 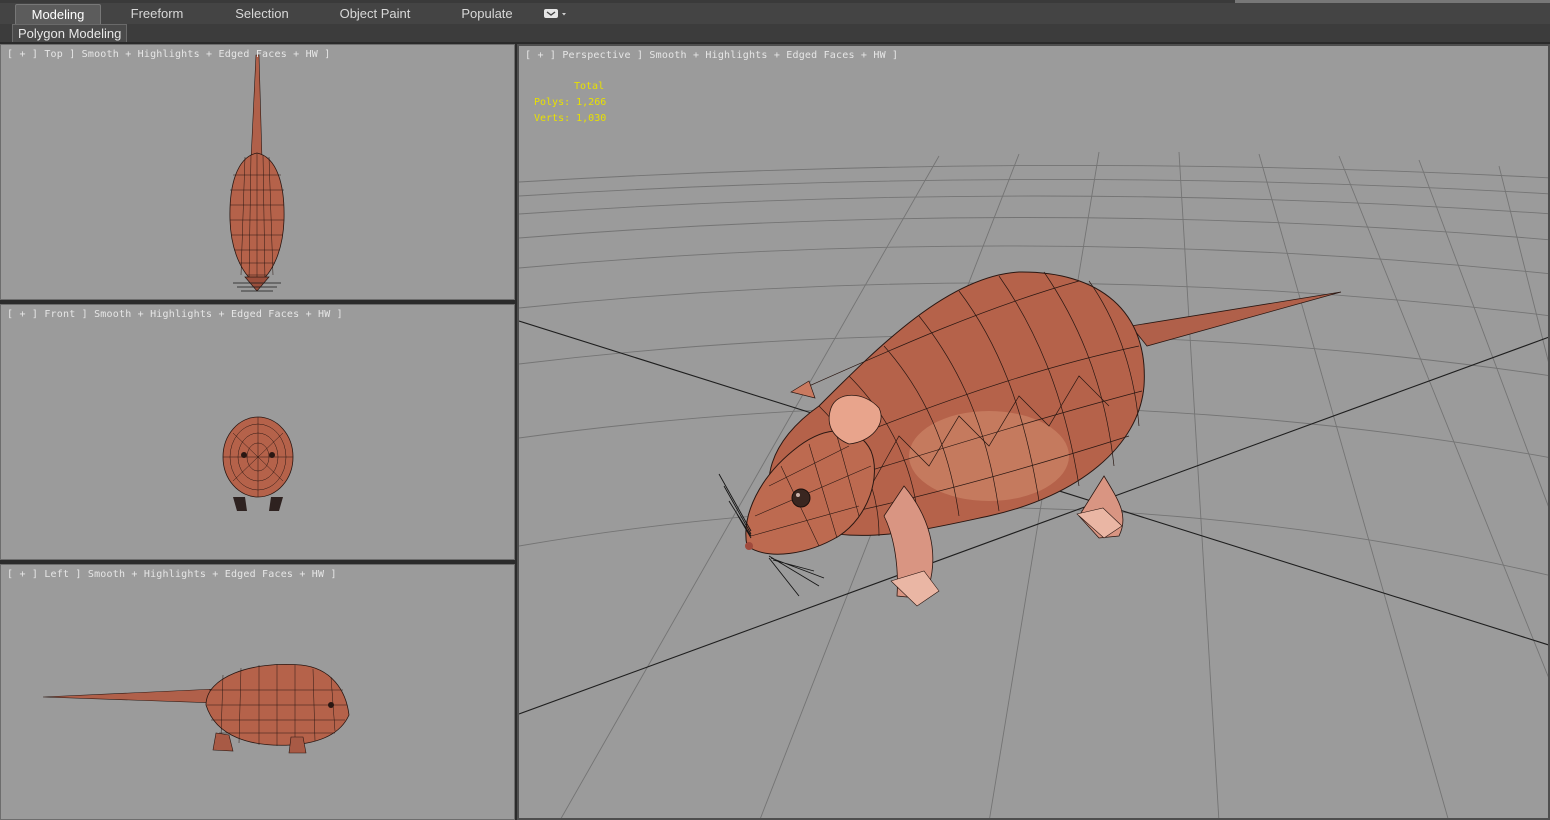 I want to click on polygon-stats: Total Polys: 1,266 Verts: 1,030, so click(x=570, y=103).